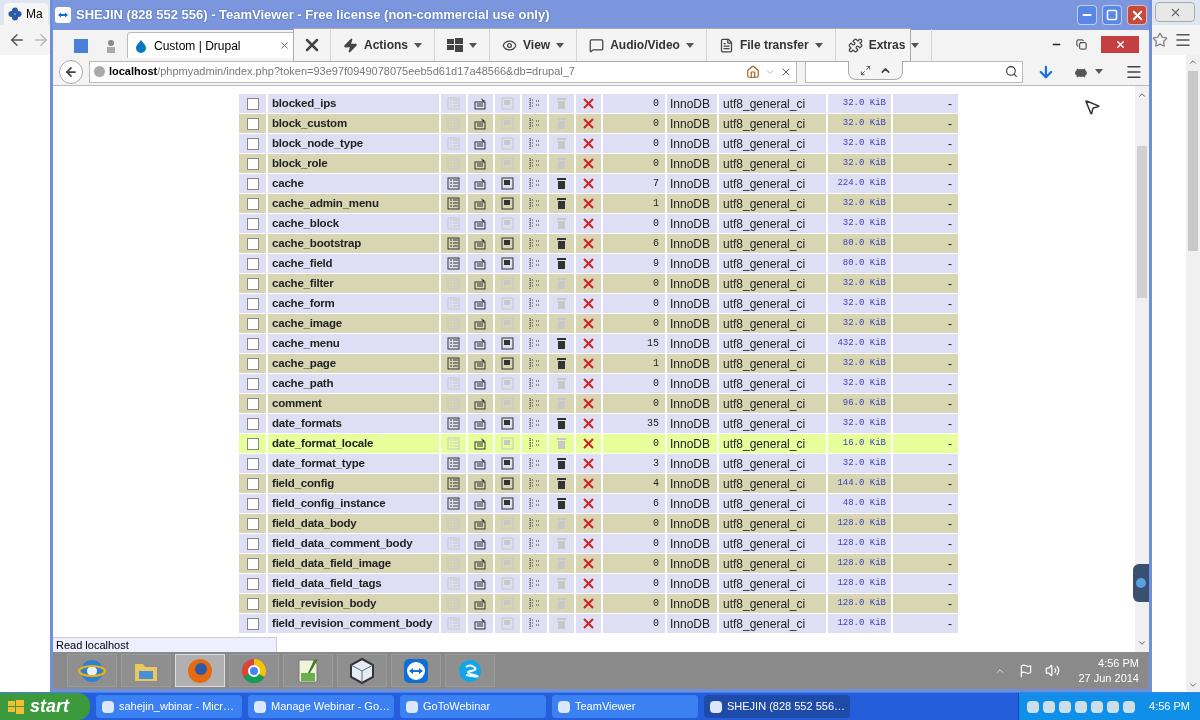 The width and height of the screenshot is (1200, 720). What do you see at coordinates (317, 143) in the screenshot?
I see `table-name-link: block_node_type` at bounding box center [317, 143].